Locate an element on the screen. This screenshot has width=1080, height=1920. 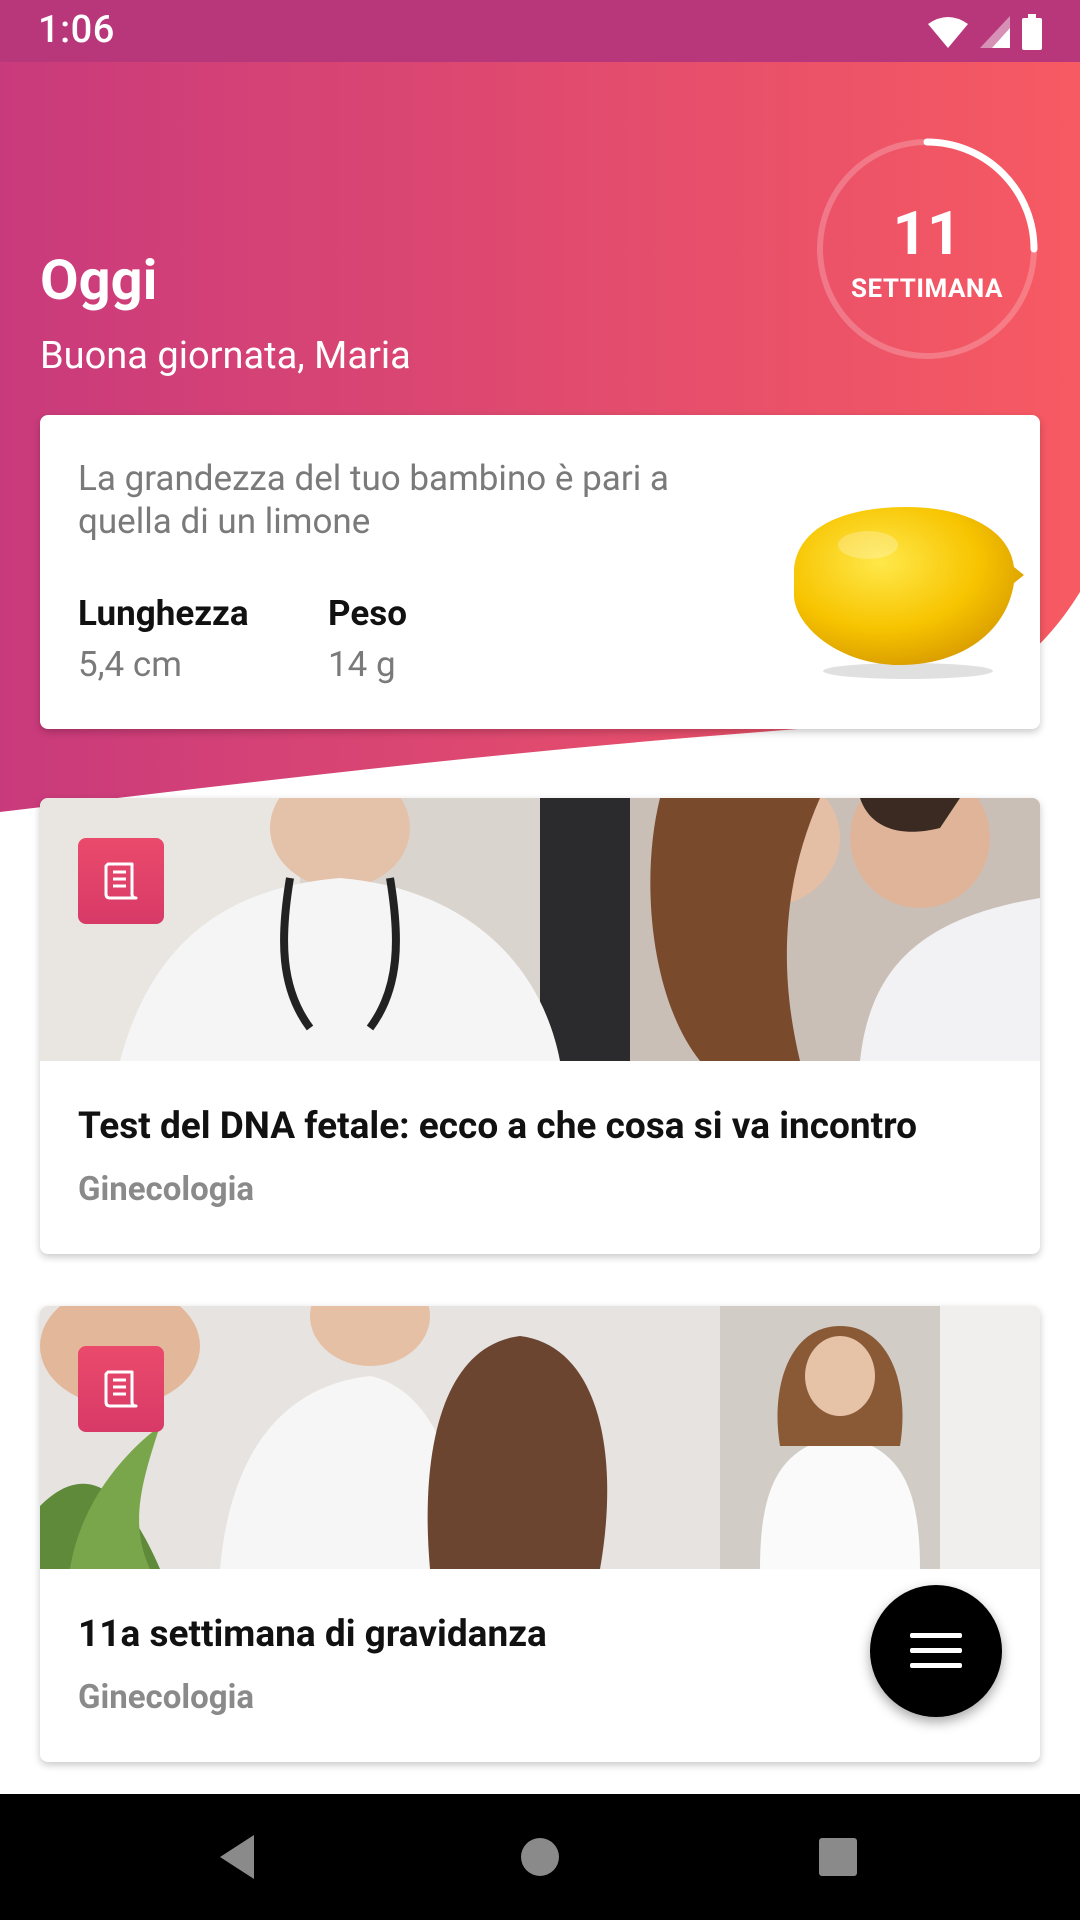
week-number: 11 is located at coordinates (927, 233).